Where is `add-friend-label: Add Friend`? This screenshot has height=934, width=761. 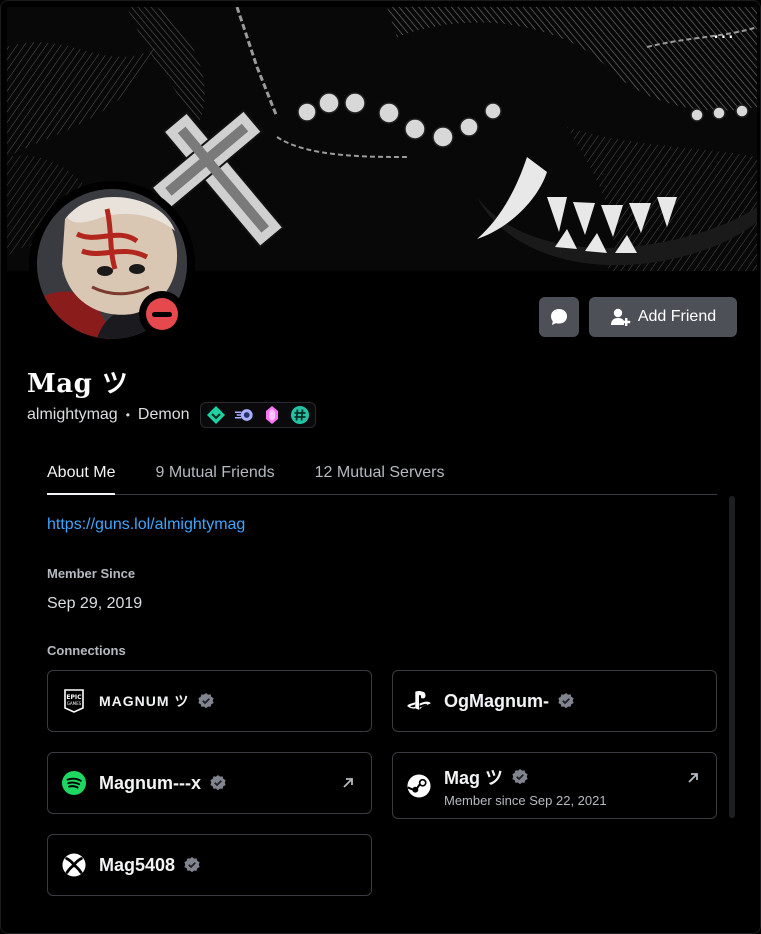
add-friend-label: Add Friend is located at coordinates (677, 316).